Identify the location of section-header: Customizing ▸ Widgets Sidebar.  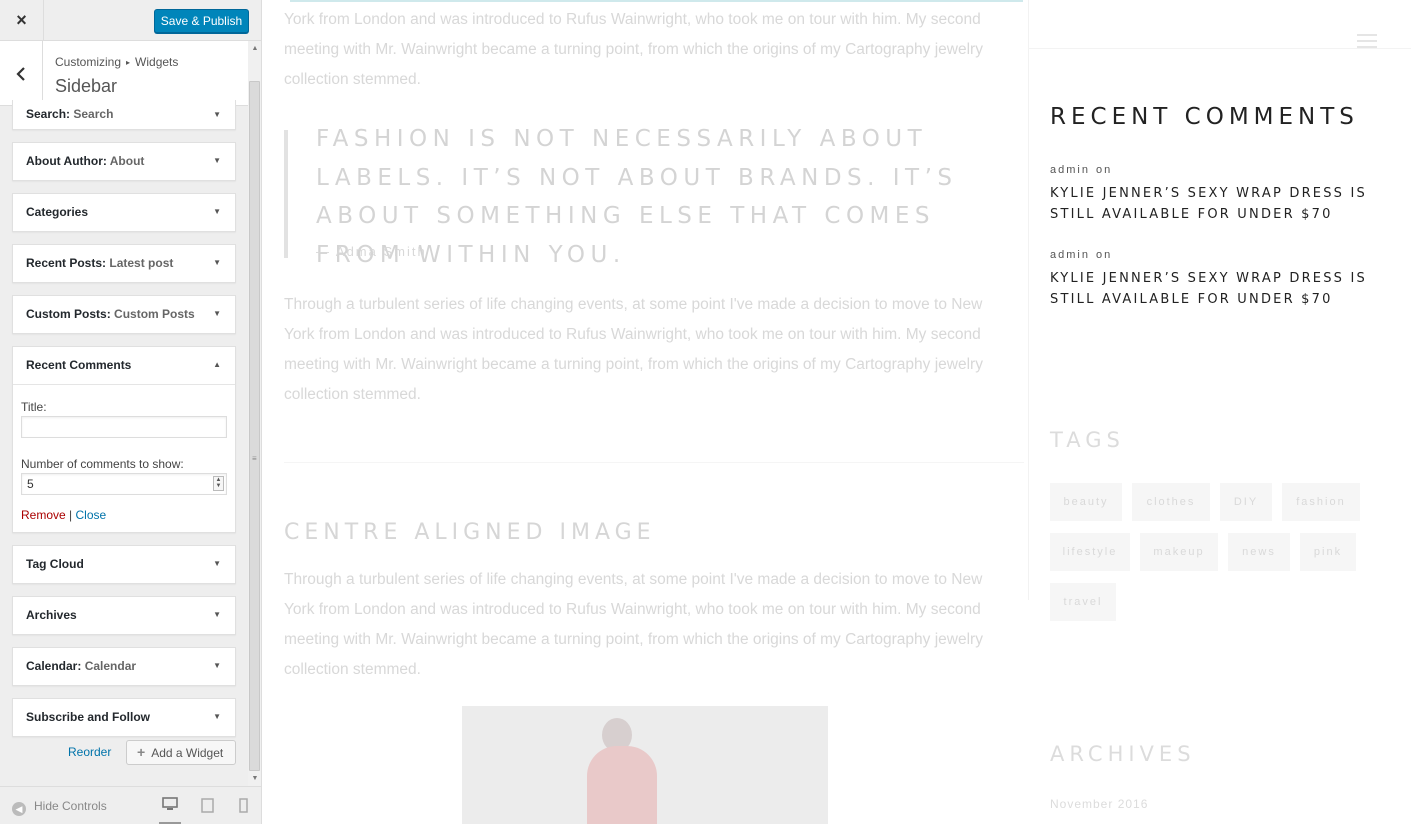
(124, 73).